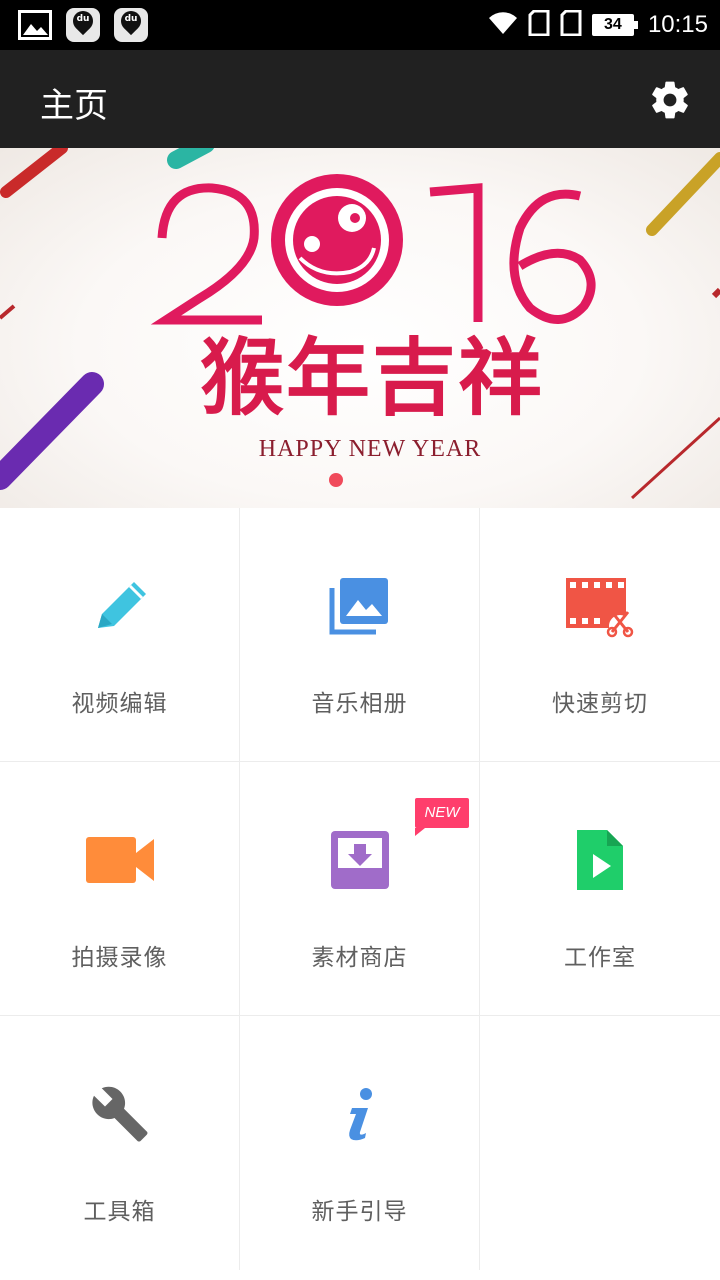 The height and width of the screenshot is (1280, 720). I want to click on notification-icons: du du, so click(83, 24).